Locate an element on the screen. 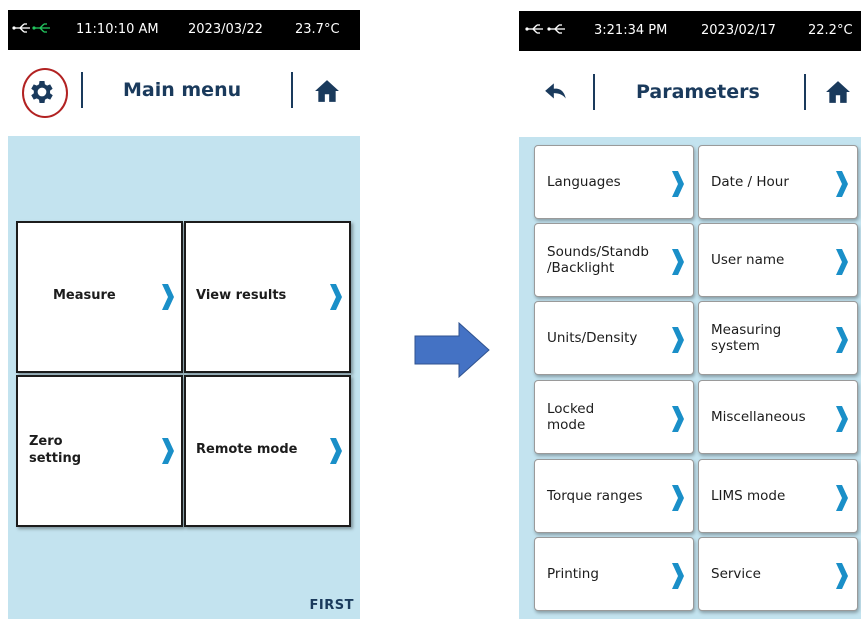  button-label: Locked mode is located at coordinates (571, 417).